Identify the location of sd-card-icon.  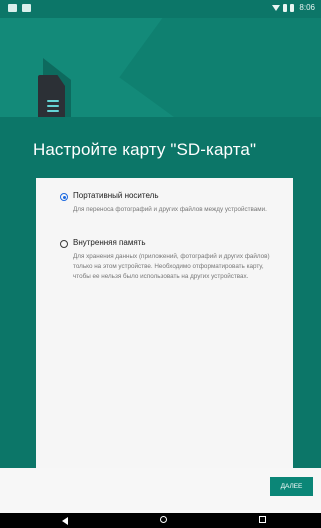
(51, 96).